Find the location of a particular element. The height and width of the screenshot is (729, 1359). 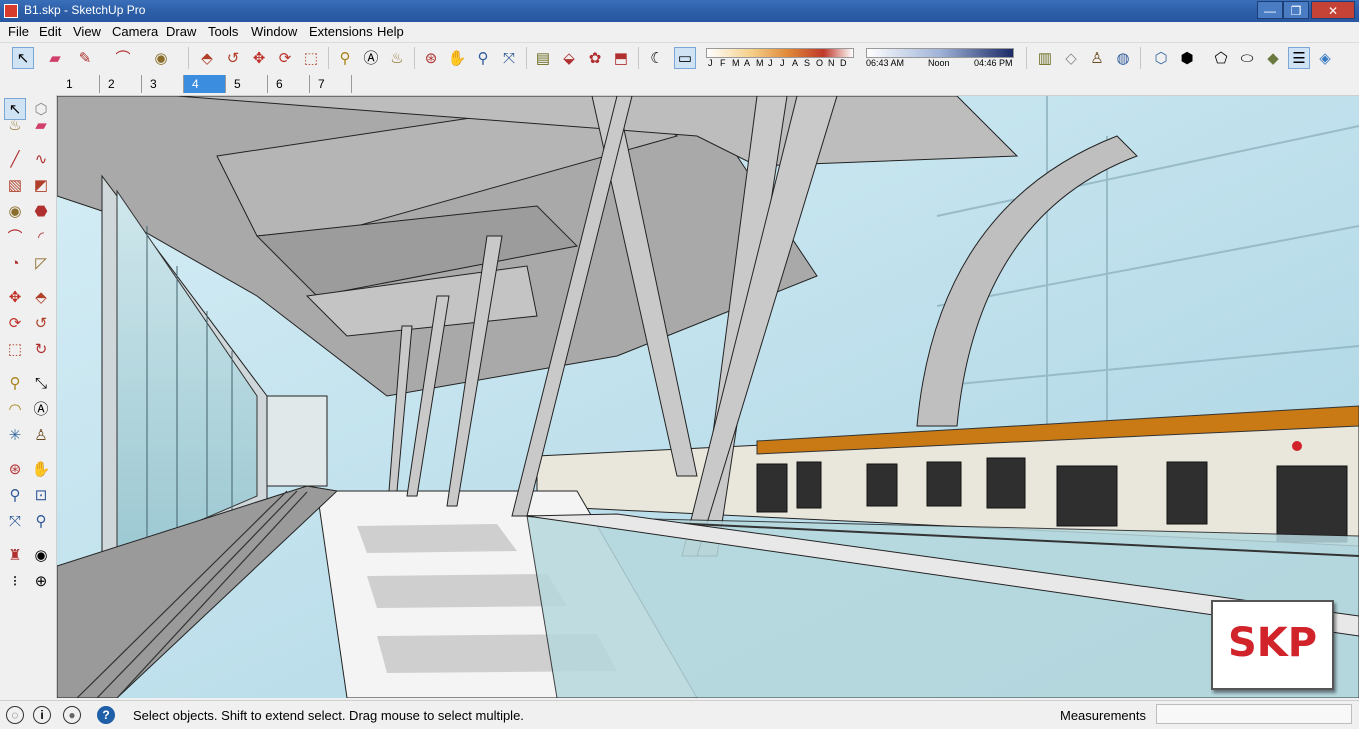

scene-tab-4: 4 is located at coordinates (205, 84).